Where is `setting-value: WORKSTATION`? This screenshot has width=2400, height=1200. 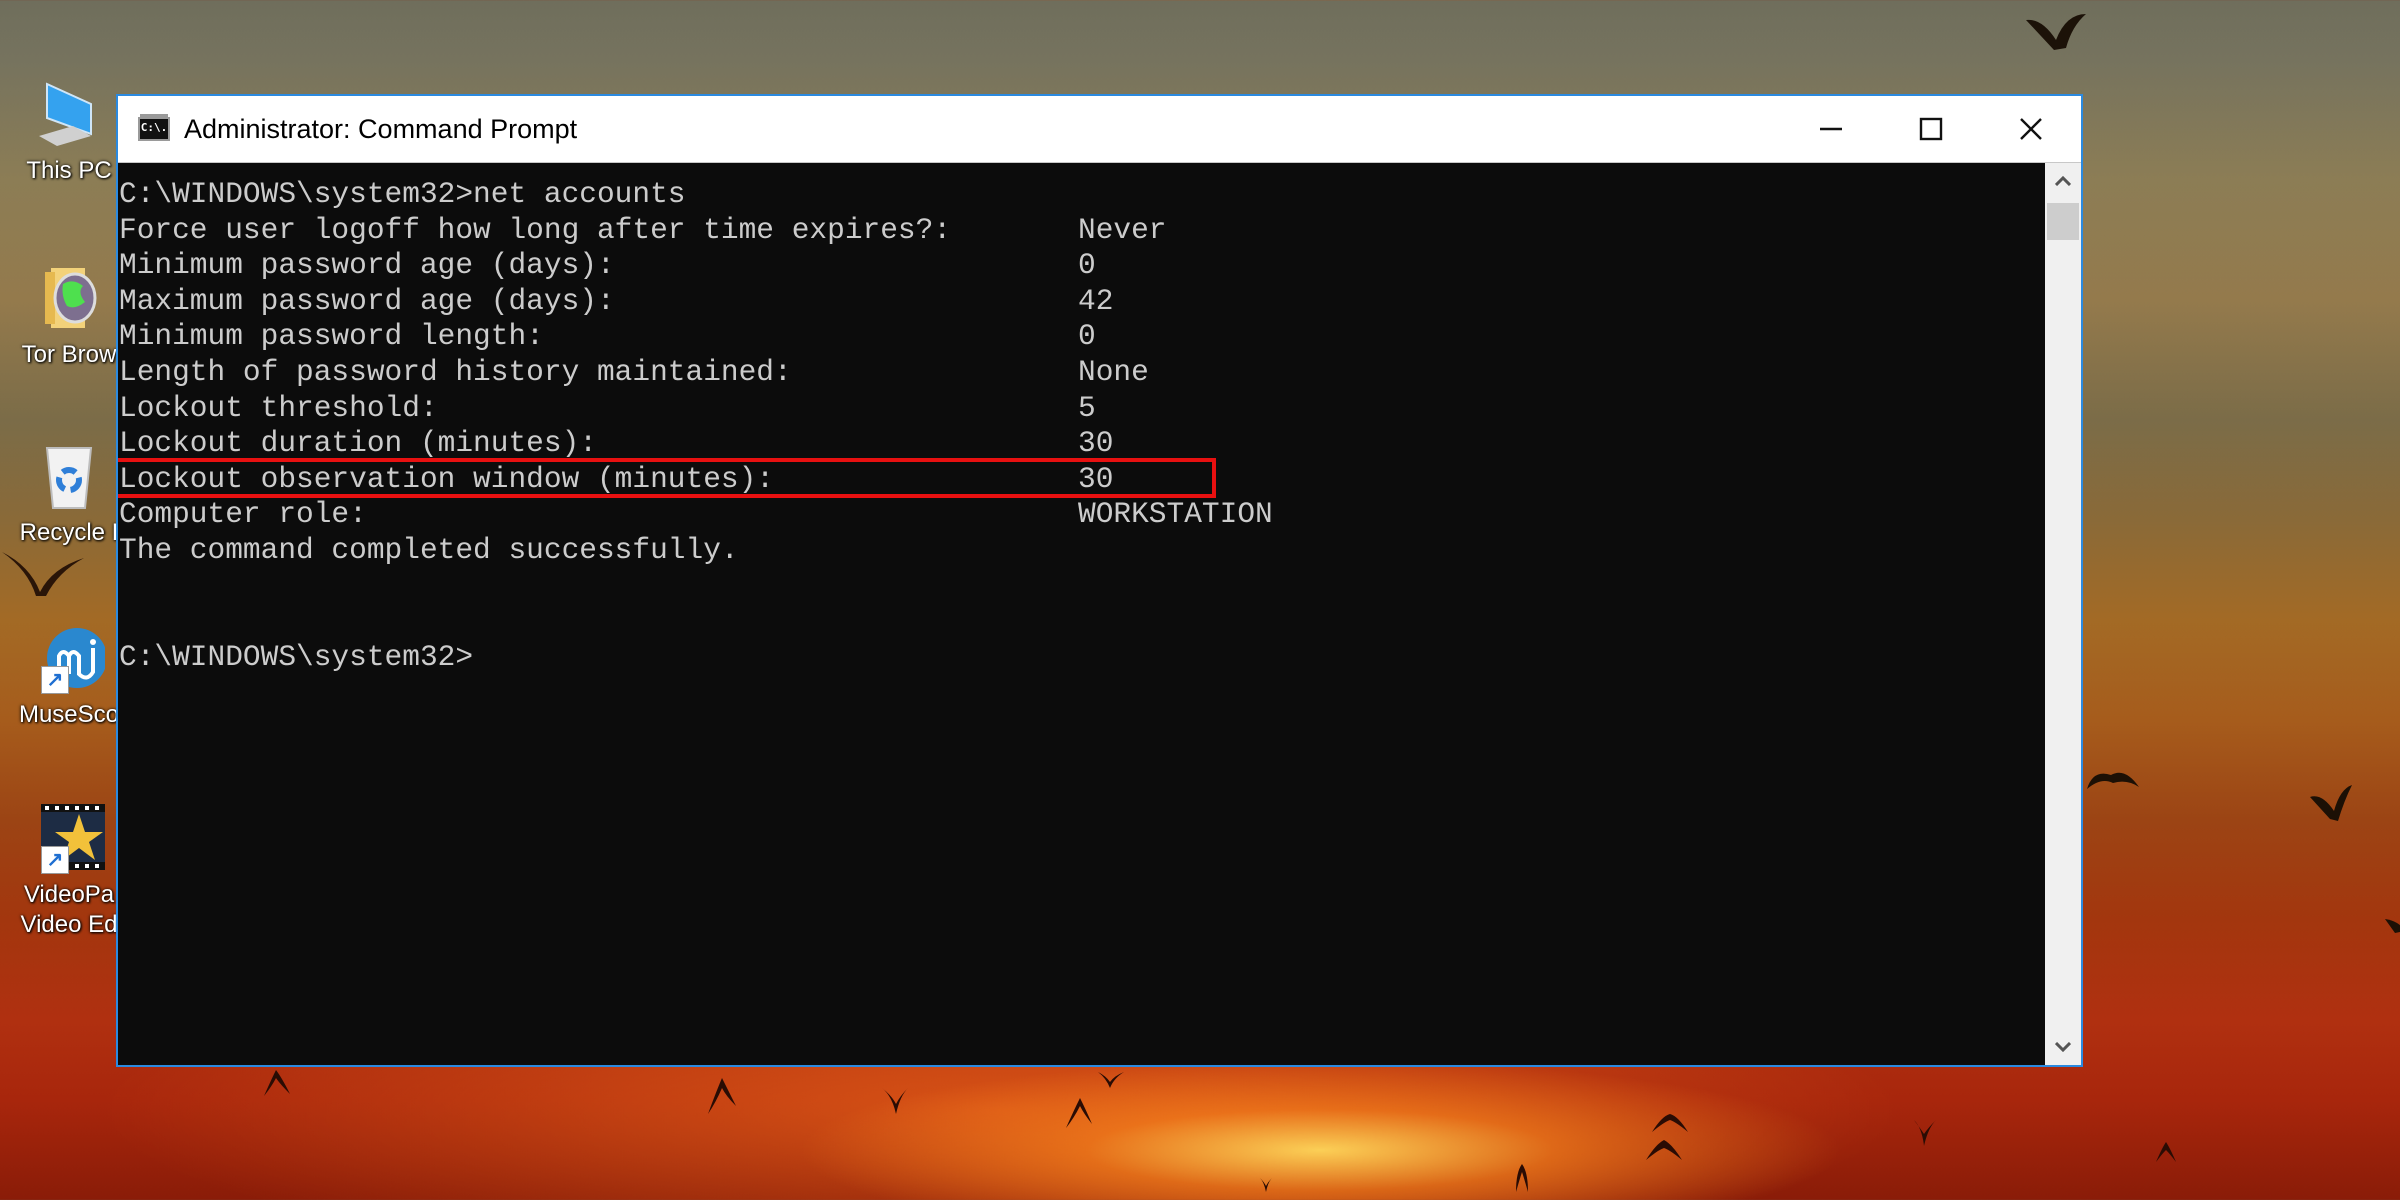
setting-value: WORKSTATION is located at coordinates (1175, 514).